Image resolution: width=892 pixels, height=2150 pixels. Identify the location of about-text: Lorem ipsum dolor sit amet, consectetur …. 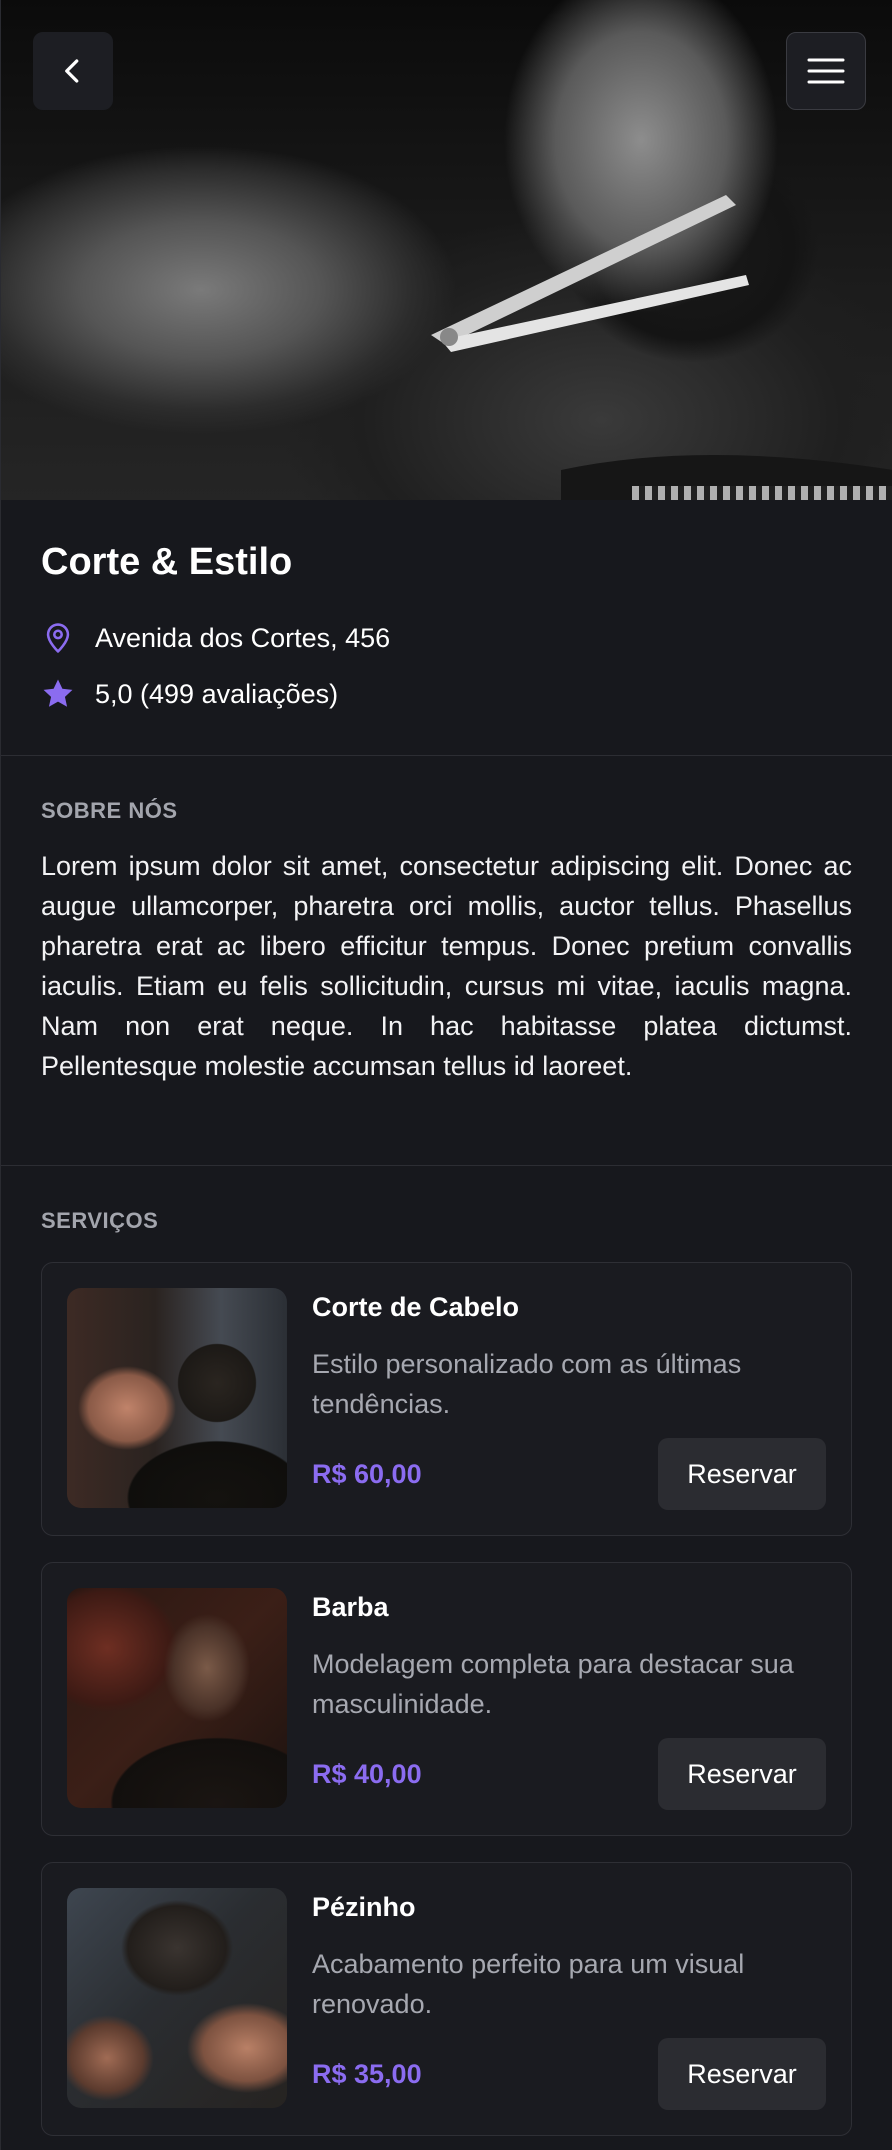
(446, 966).